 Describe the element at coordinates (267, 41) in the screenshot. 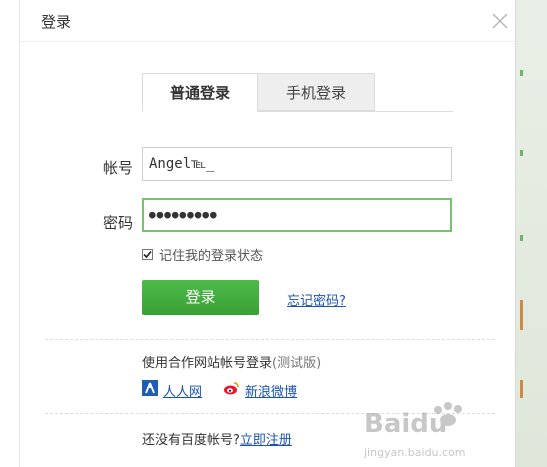

I see `title-divider` at that location.